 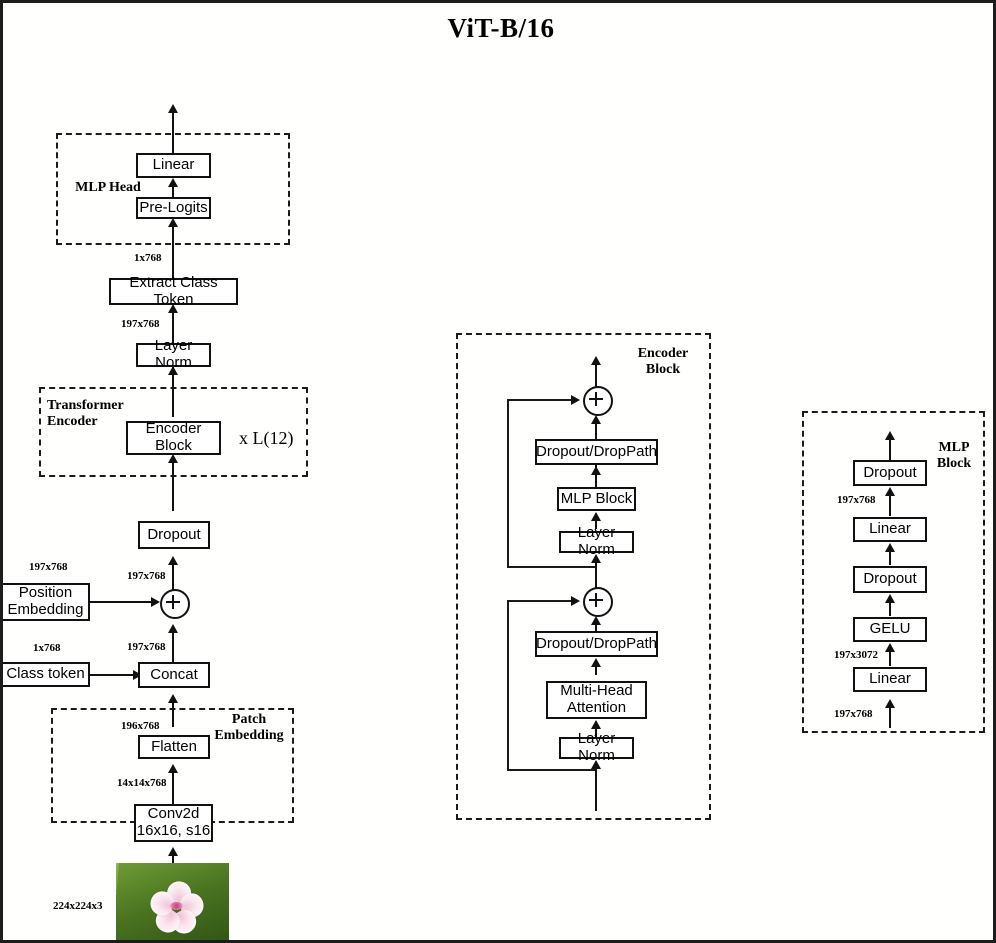 What do you see at coordinates (954, 456) in the screenshot?
I see `mlp-block-group-label: MLP Block` at bounding box center [954, 456].